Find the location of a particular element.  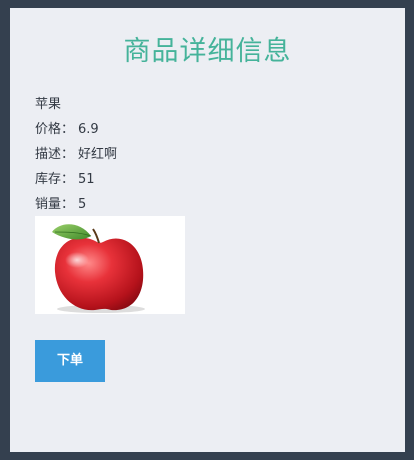

apple-image-icon is located at coordinates (98, 268).